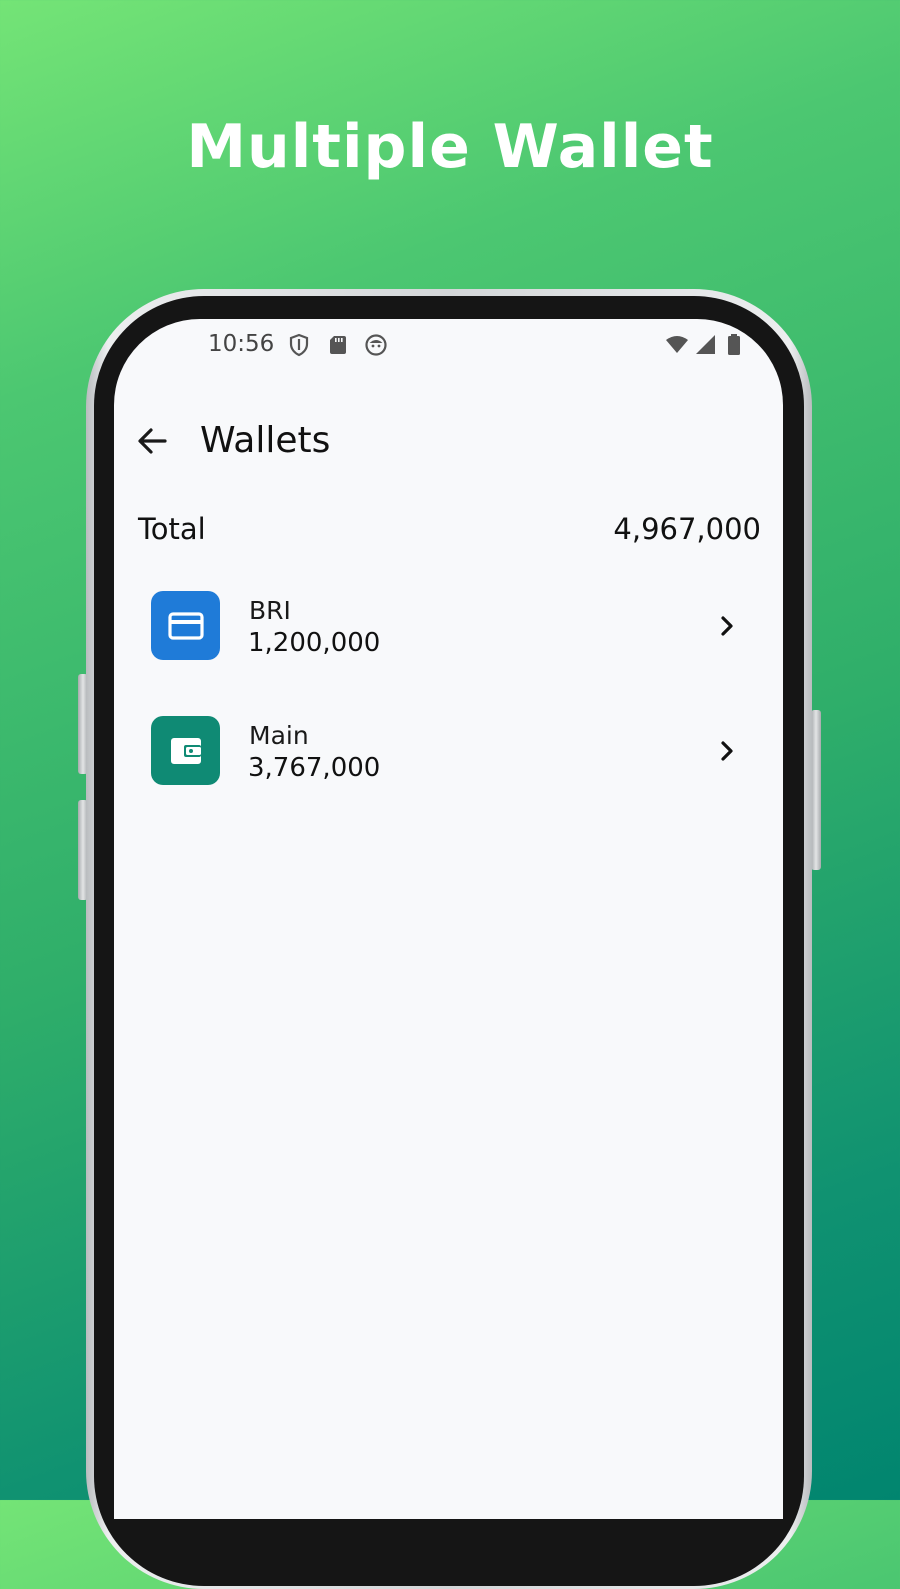 The image size is (900, 1589). Describe the element at coordinates (270, 610) in the screenshot. I see `wallet-name: BRI` at that location.